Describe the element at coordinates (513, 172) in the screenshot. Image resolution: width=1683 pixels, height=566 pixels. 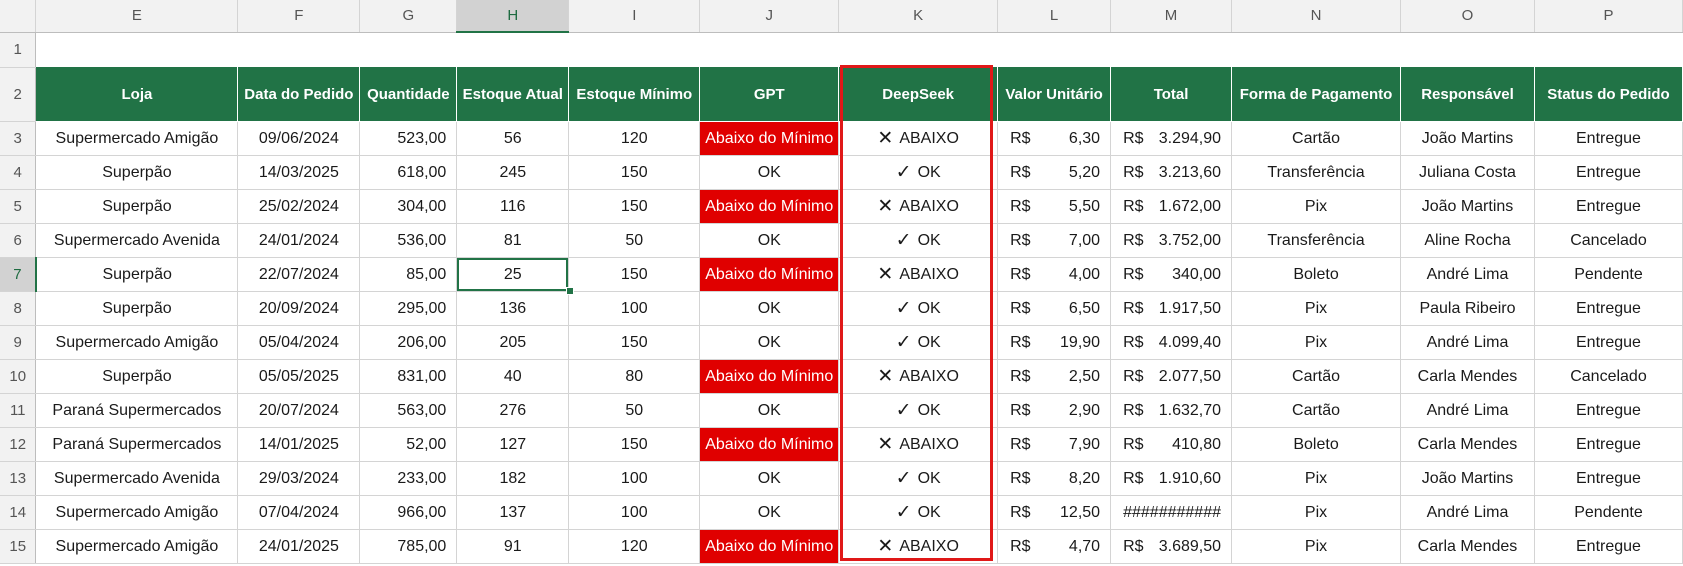
I see `cell-estoque-atual: 245` at that location.